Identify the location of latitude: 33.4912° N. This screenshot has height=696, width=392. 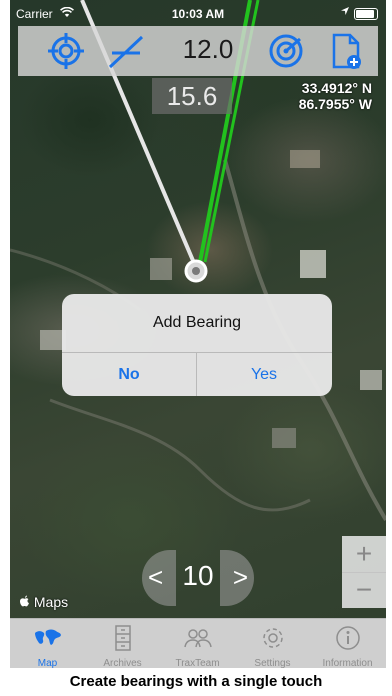
(336, 88).